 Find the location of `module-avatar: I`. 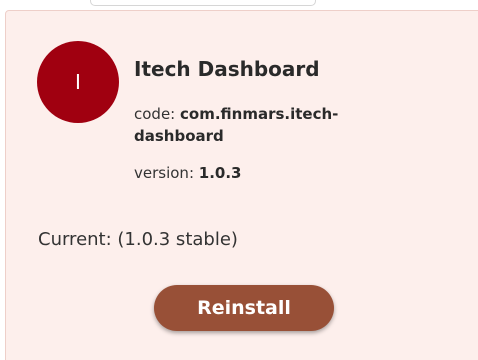

module-avatar: I is located at coordinates (78, 82).